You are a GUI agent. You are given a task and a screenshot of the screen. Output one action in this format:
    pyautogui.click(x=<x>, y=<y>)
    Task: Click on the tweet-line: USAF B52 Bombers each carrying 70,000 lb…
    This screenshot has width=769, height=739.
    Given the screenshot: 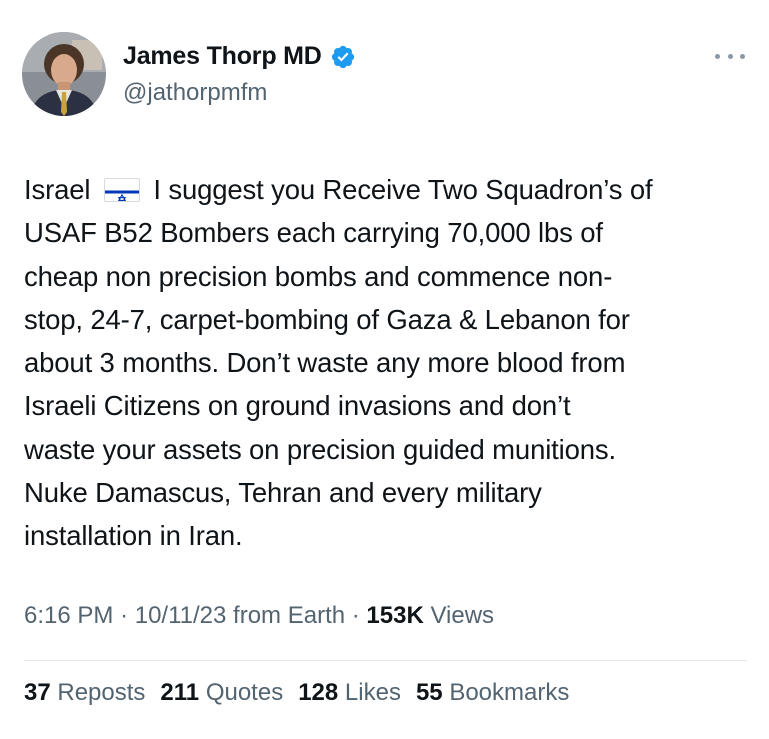 What is the action you would take?
    pyautogui.click(x=313, y=233)
    